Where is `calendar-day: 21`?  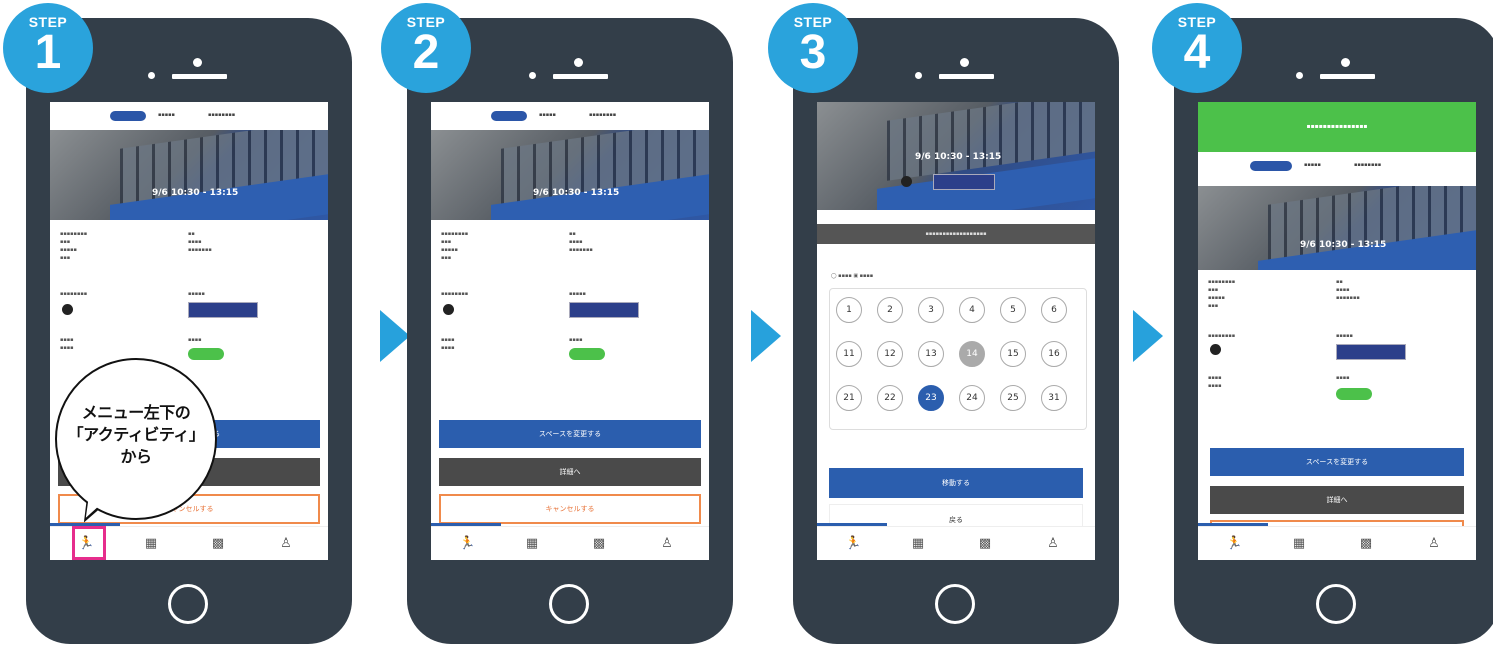 calendar-day: 21 is located at coordinates (849, 398).